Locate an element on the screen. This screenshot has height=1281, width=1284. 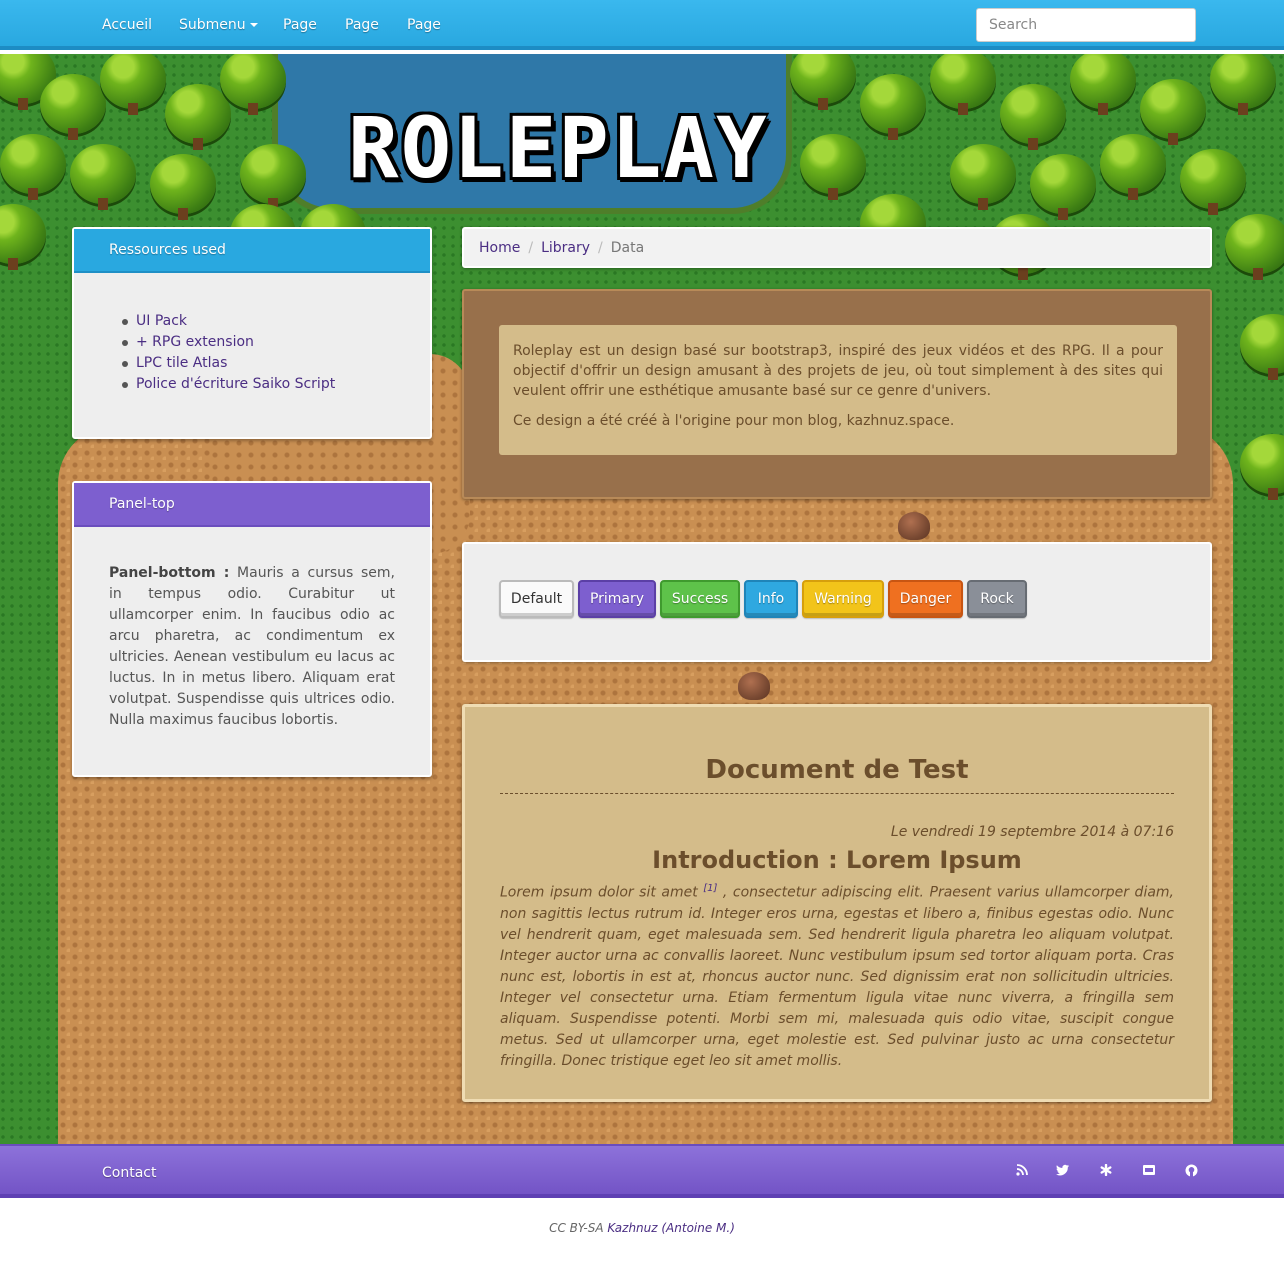
footer-bar: Contact is located at coordinates (642, 1171).